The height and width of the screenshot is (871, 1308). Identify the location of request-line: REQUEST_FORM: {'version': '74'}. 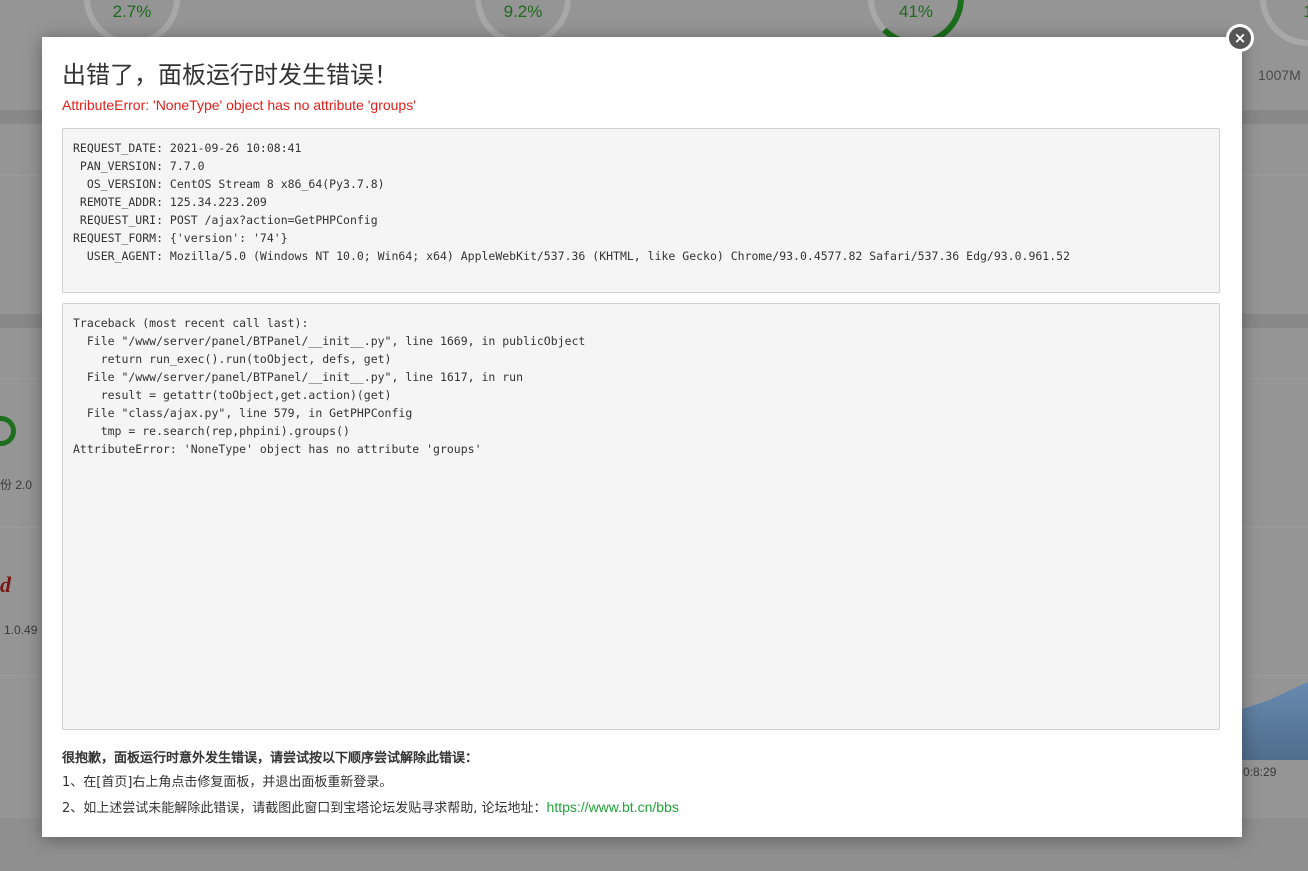
(180, 238).